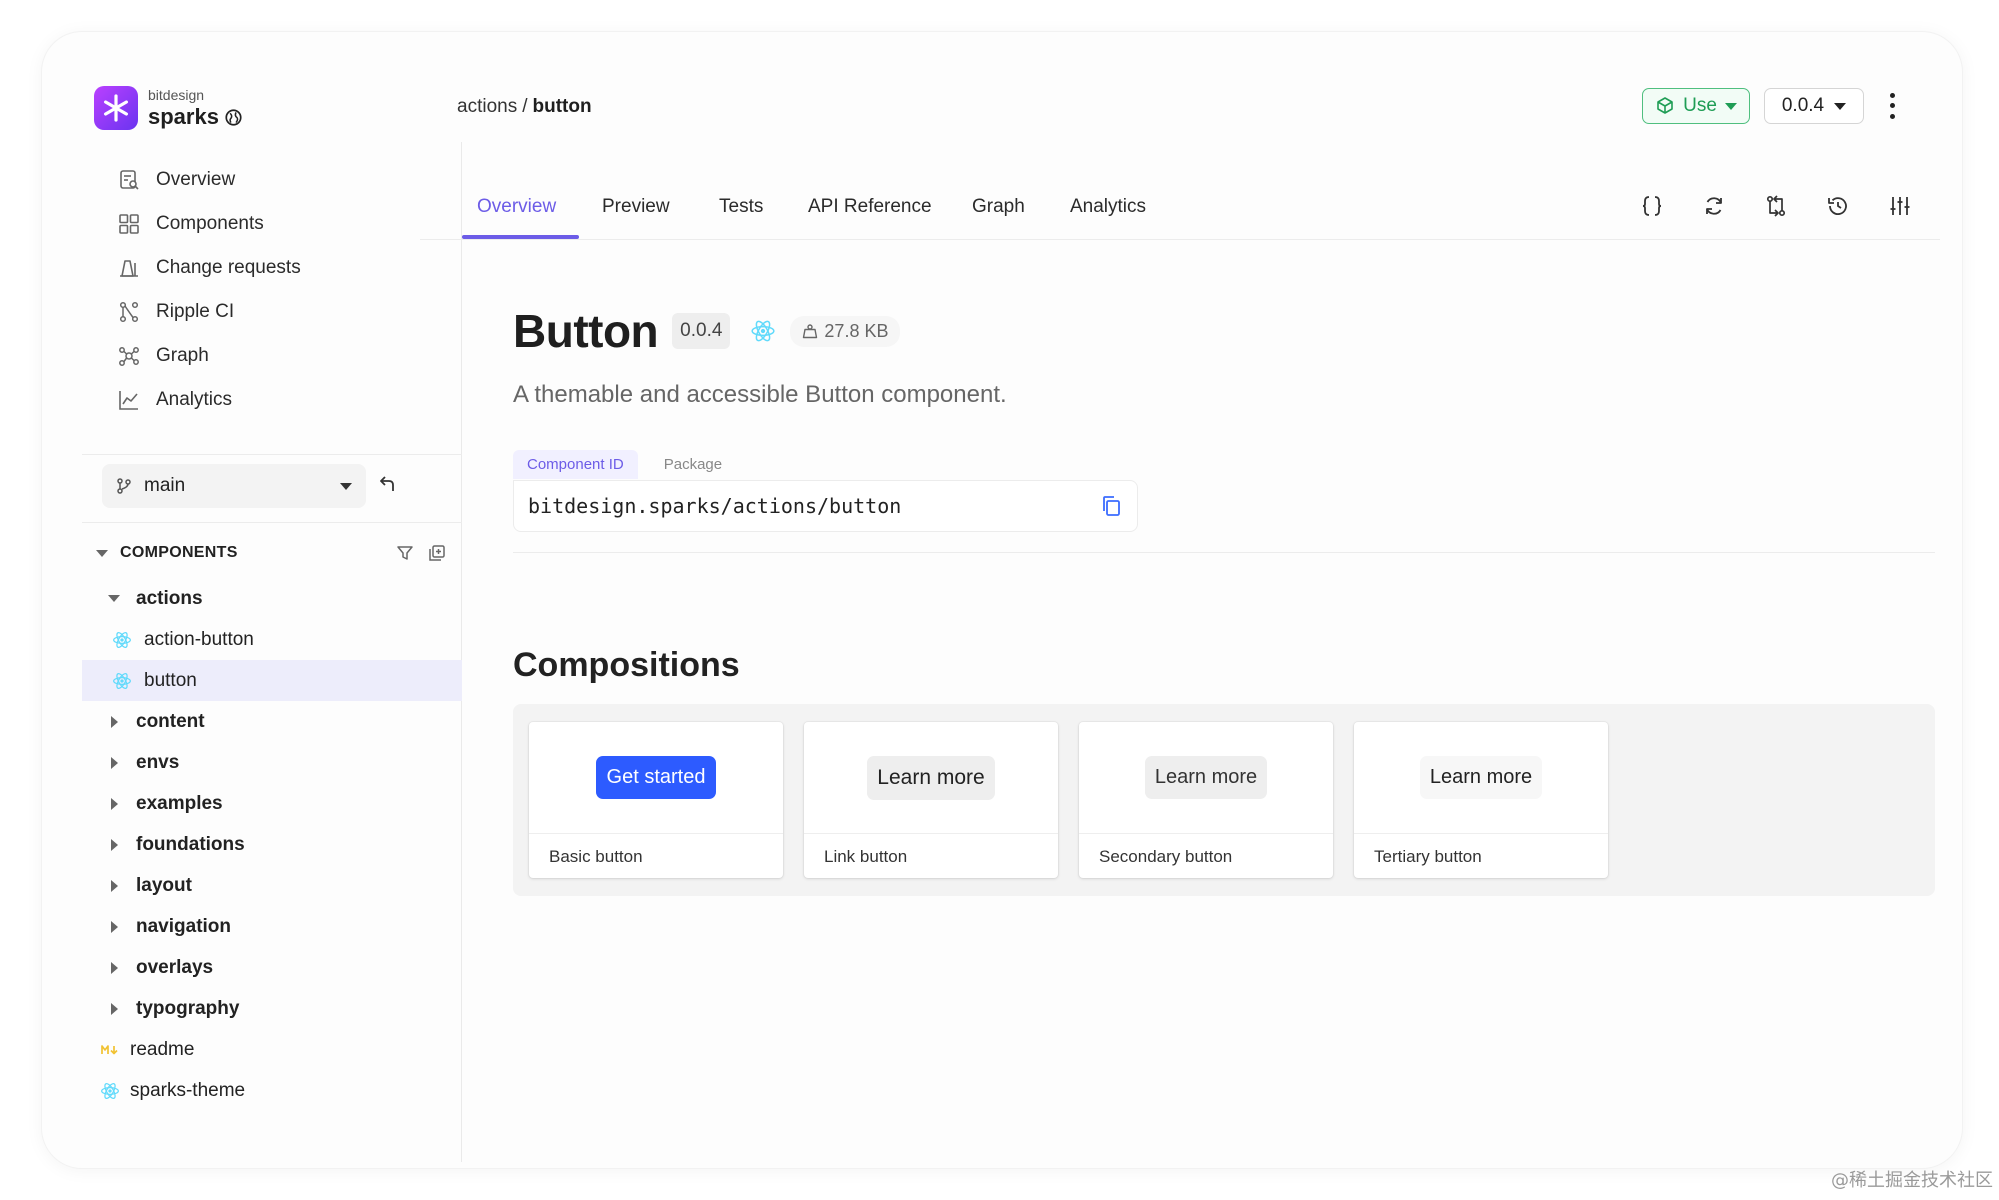  What do you see at coordinates (184, 926) in the screenshot?
I see `tree-item-label: navigation` at bounding box center [184, 926].